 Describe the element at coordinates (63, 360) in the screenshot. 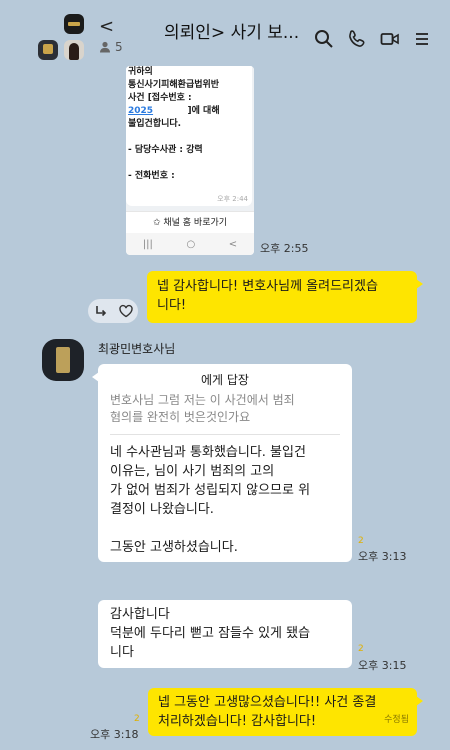

I see `sender-avatar` at that location.